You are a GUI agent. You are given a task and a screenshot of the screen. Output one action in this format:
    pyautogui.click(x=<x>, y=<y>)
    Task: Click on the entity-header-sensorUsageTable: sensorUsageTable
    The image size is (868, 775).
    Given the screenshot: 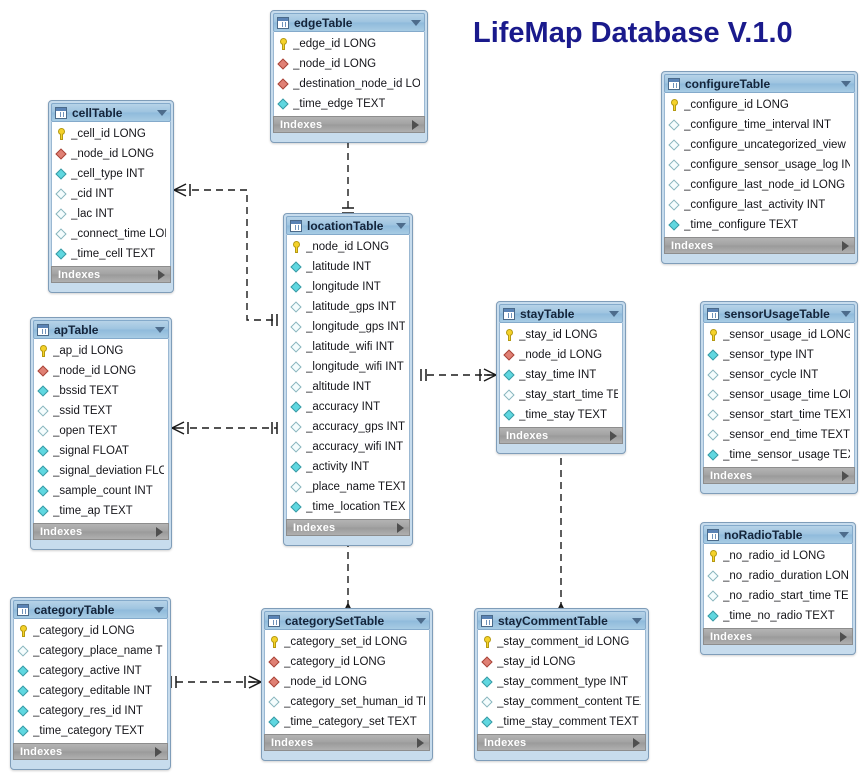 What is the action you would take?
    pyautogui.click(x=779, y=313)
    